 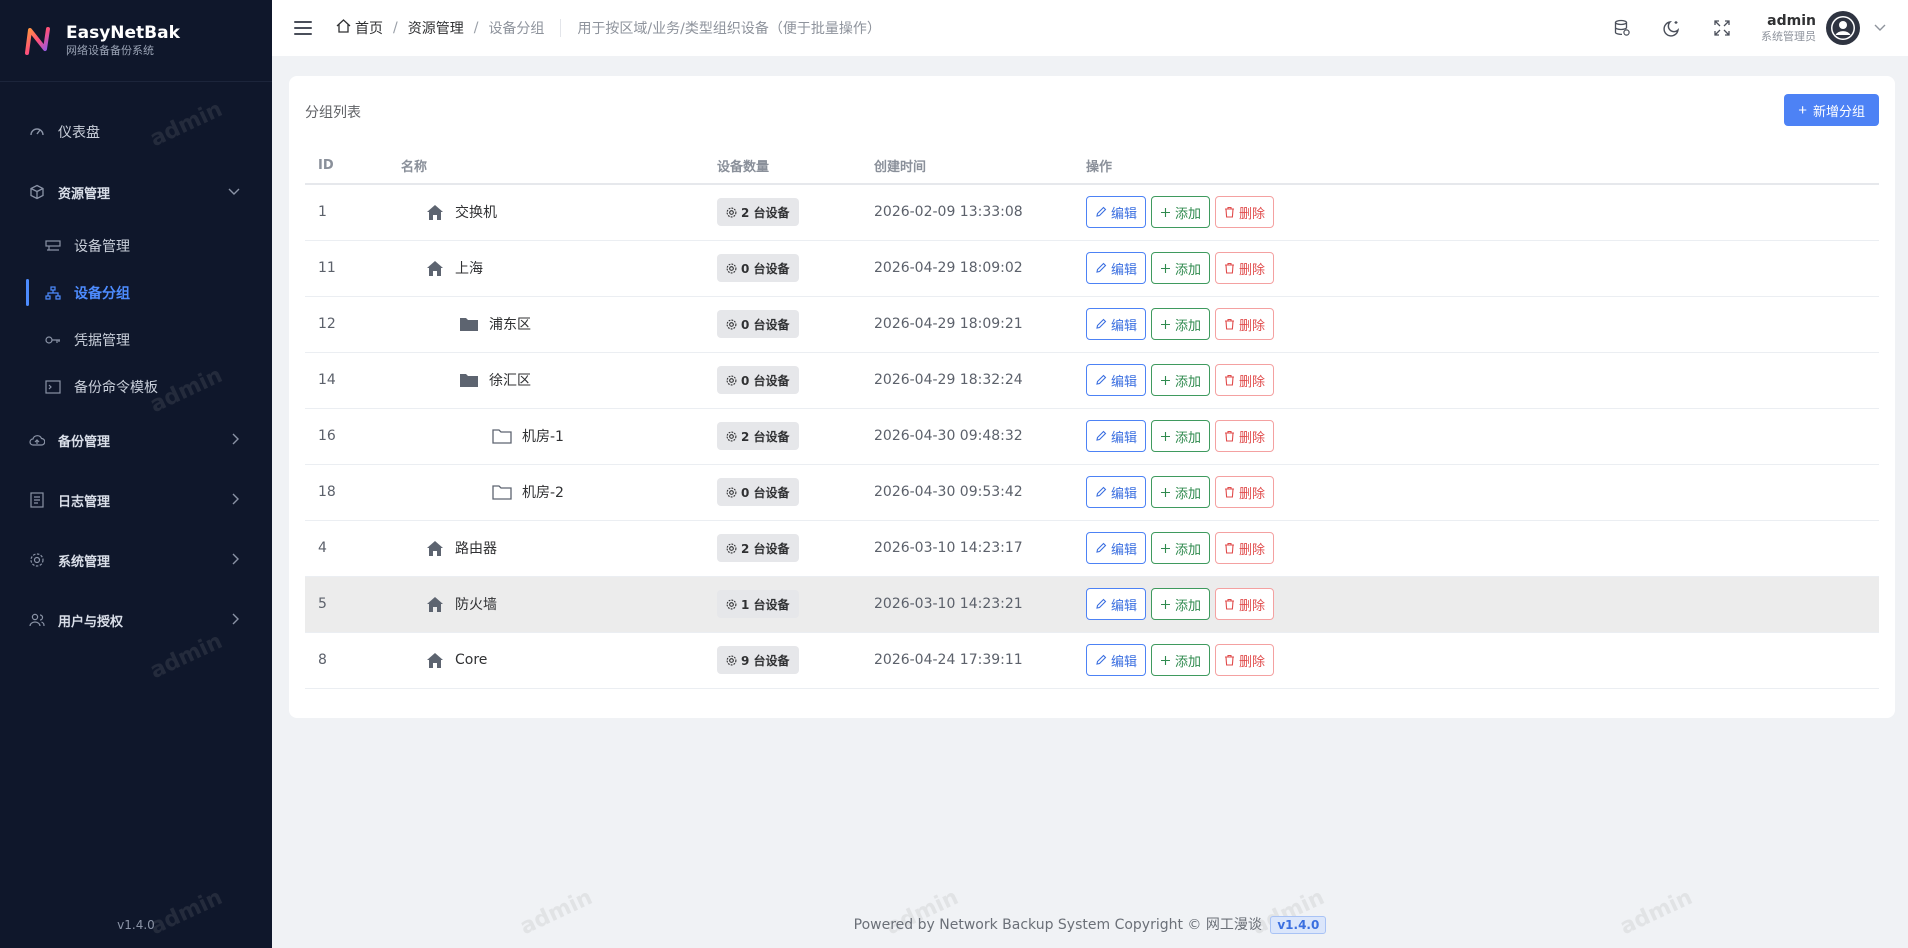 I want to click on row-created-time: 2026-03-10 14:23:17, so click(x=967, y=548).